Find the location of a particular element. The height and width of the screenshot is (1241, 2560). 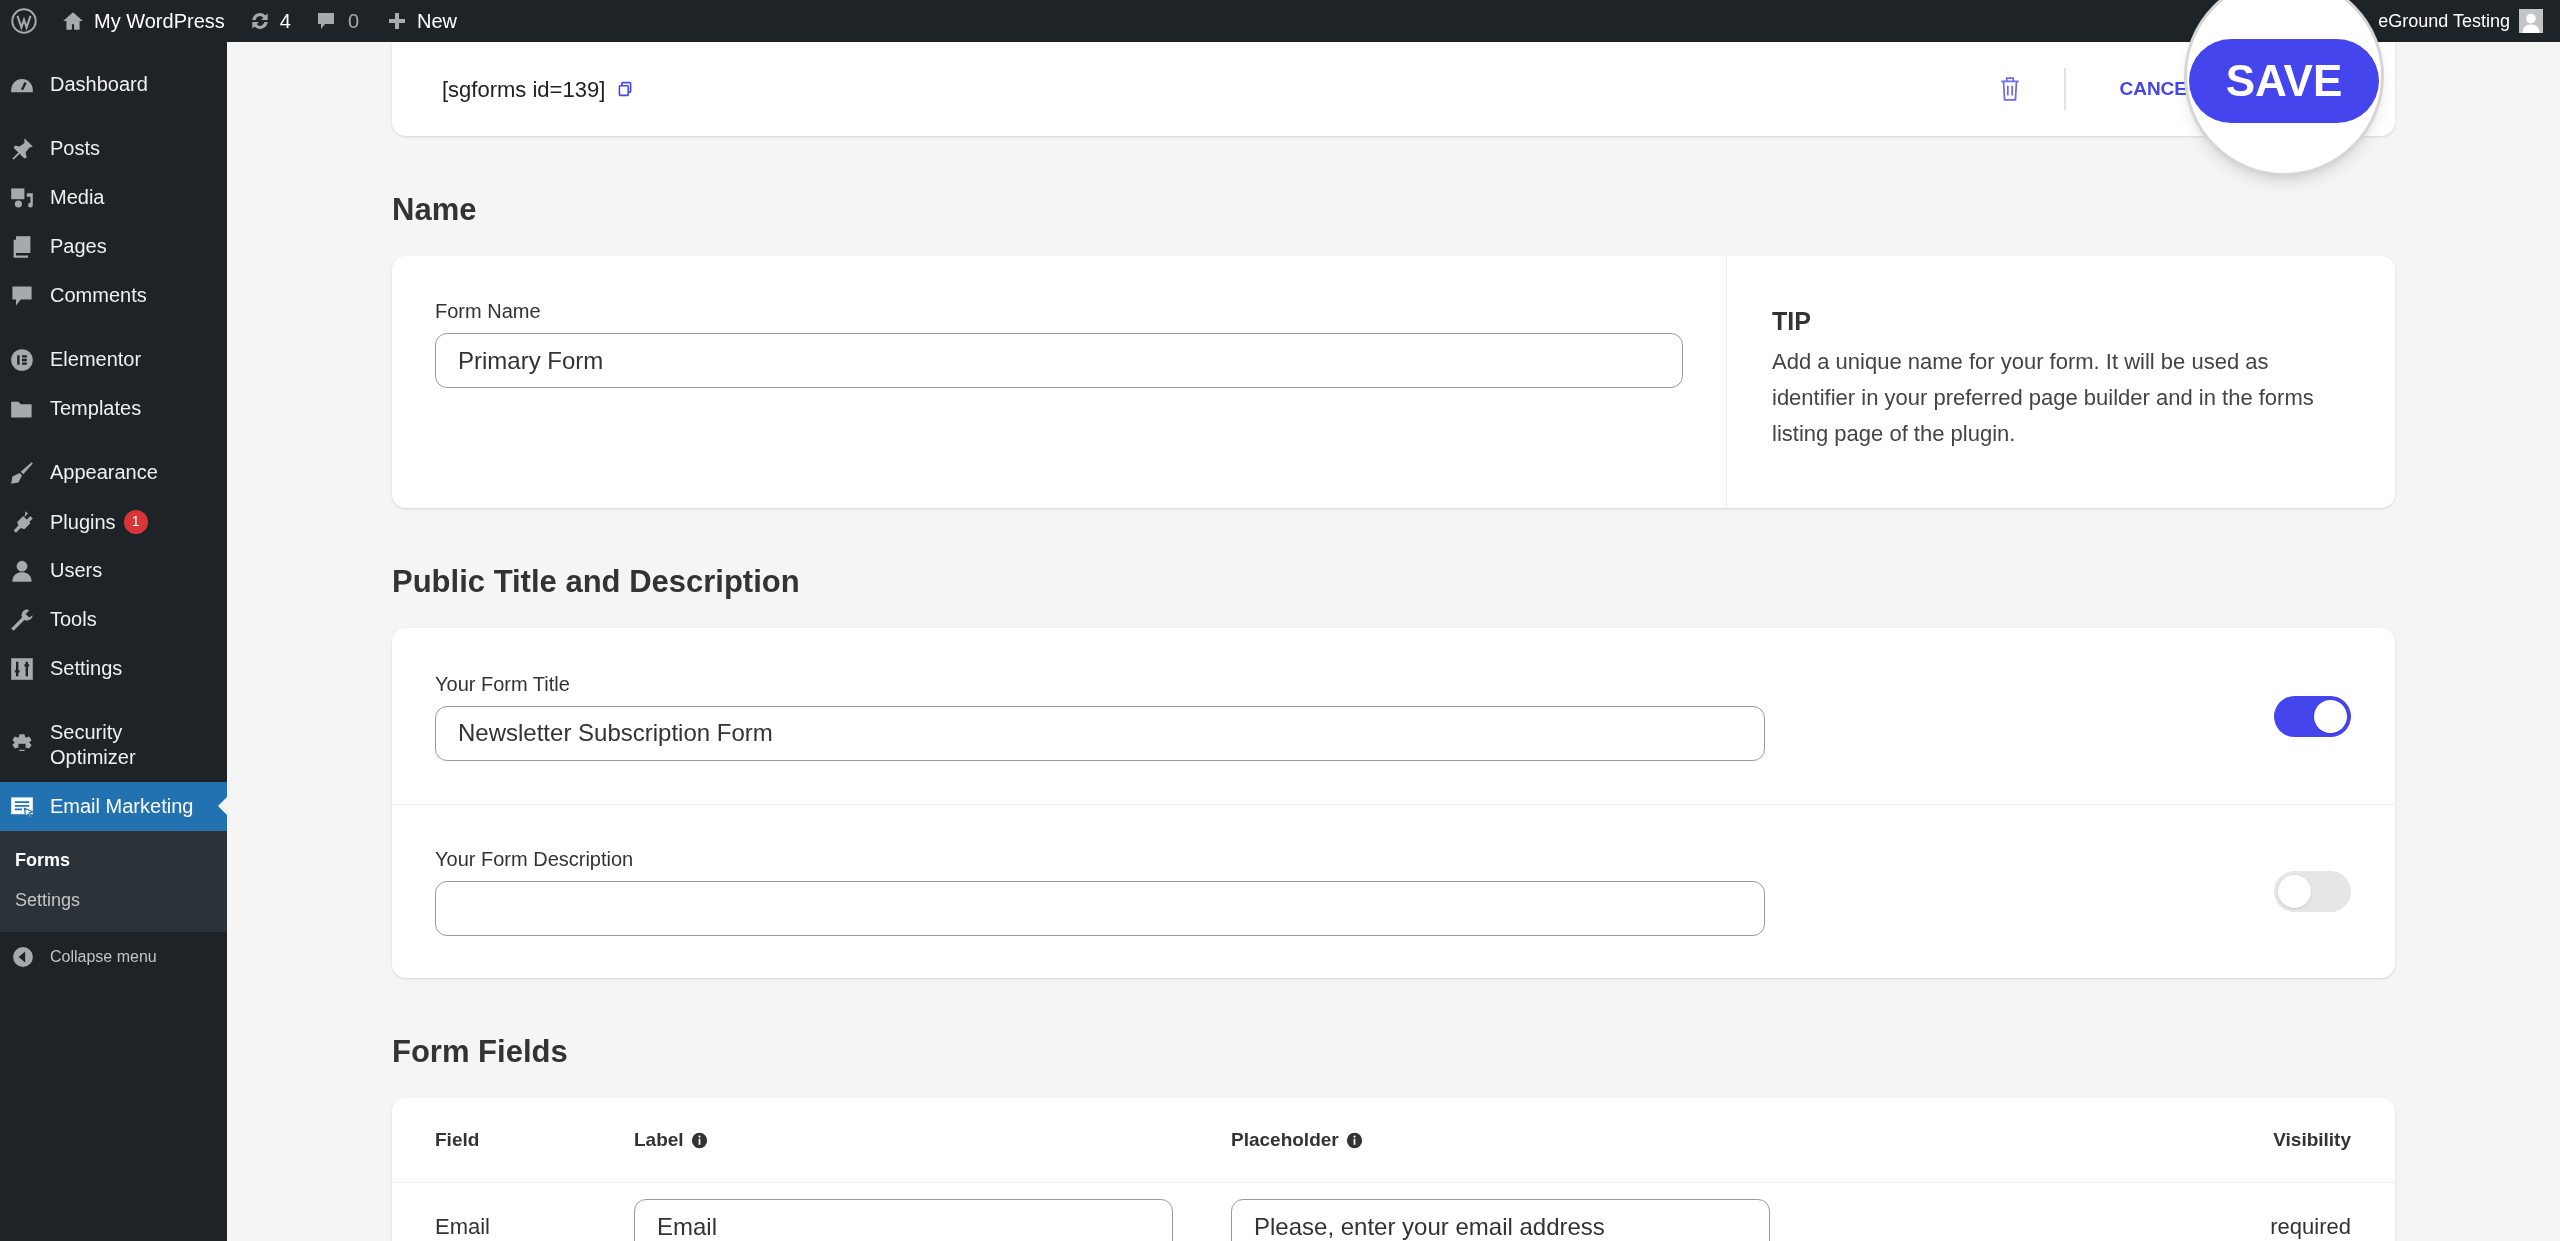

update-count: 4 is located at coordinates (285, 21).